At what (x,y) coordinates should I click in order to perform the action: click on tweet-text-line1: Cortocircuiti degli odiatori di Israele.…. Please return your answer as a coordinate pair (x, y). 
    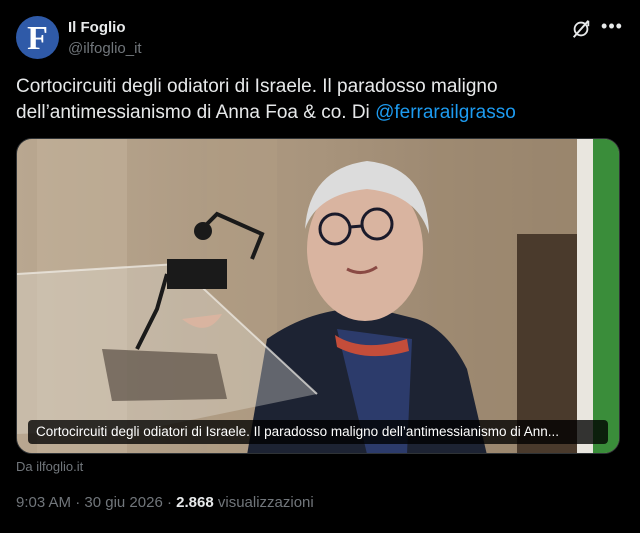
    Looking at the image, I should click on (257, 86).